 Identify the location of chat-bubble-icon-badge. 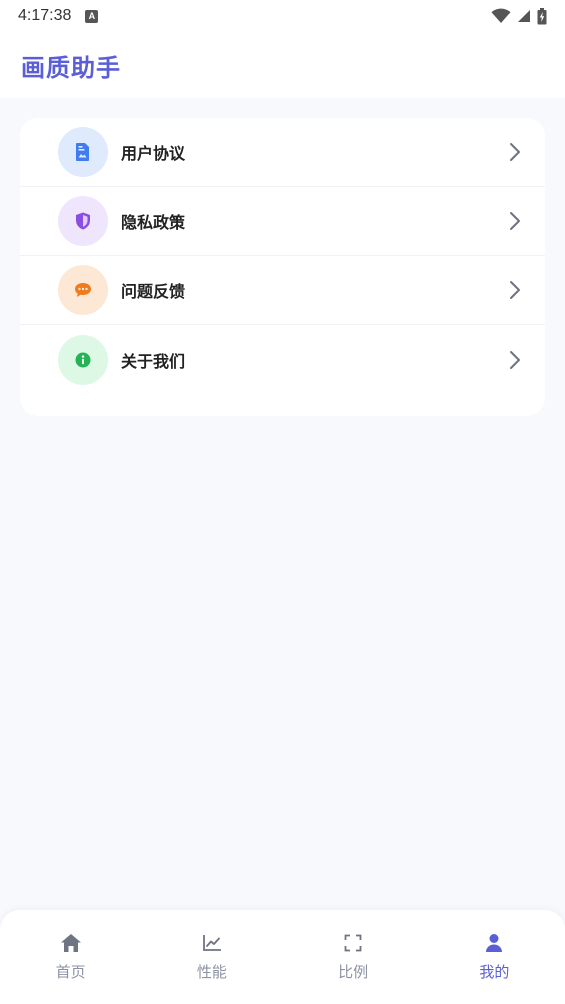
(83, 290).